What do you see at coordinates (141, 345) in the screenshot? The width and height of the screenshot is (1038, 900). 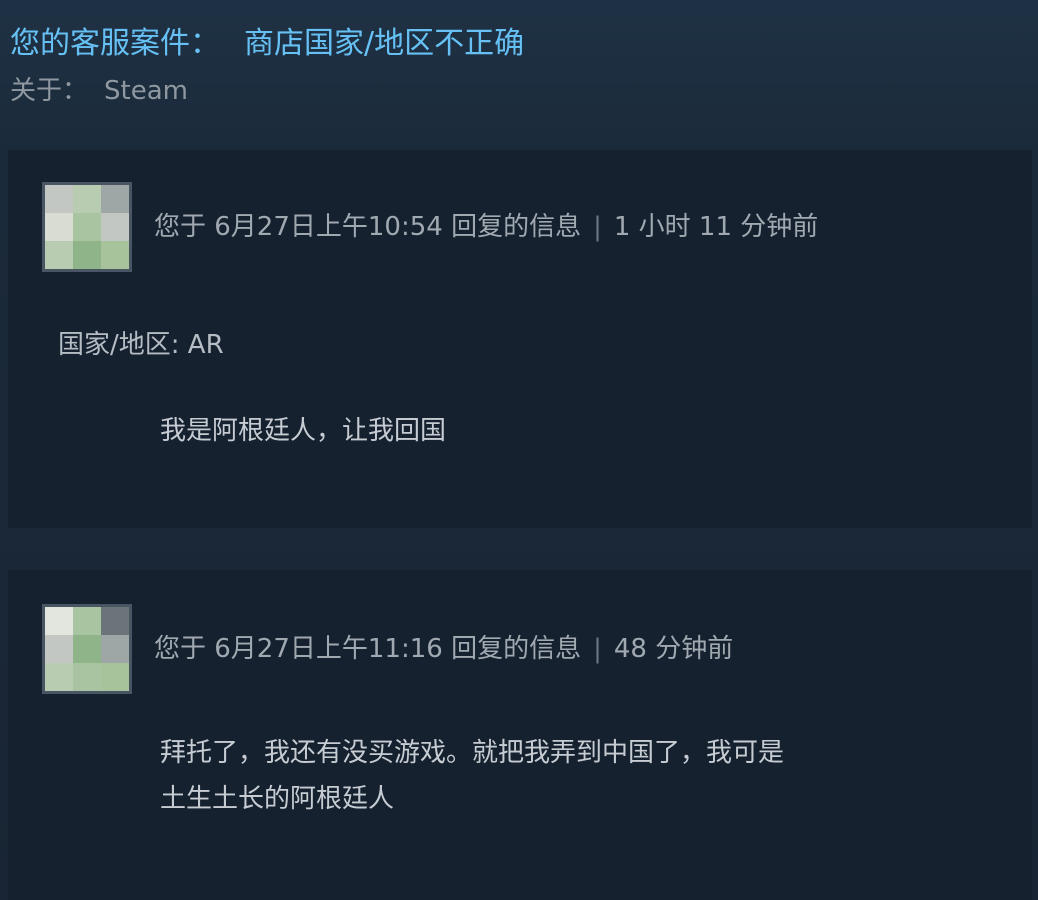 I see `country-field: 国家/地区: AR` at bounding box center [141, 345].